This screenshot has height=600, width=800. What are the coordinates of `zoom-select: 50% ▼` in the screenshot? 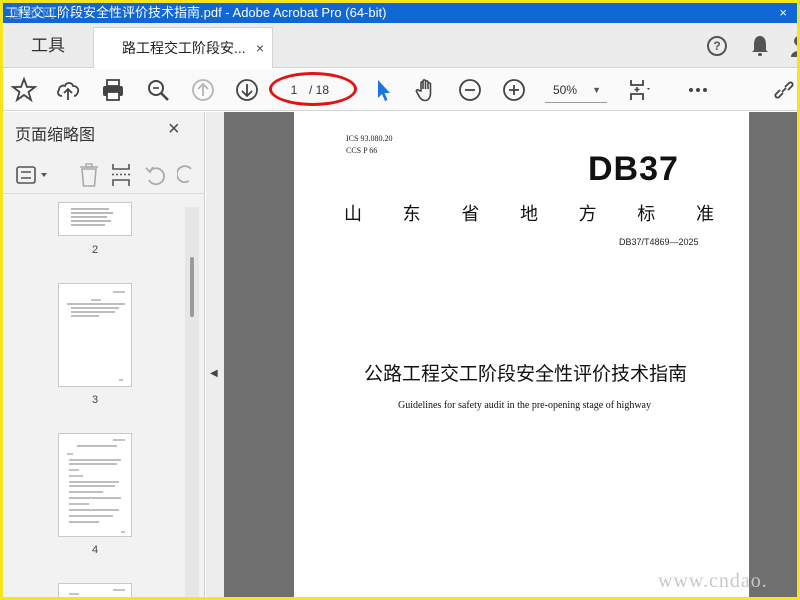 It's located at (576, 90).